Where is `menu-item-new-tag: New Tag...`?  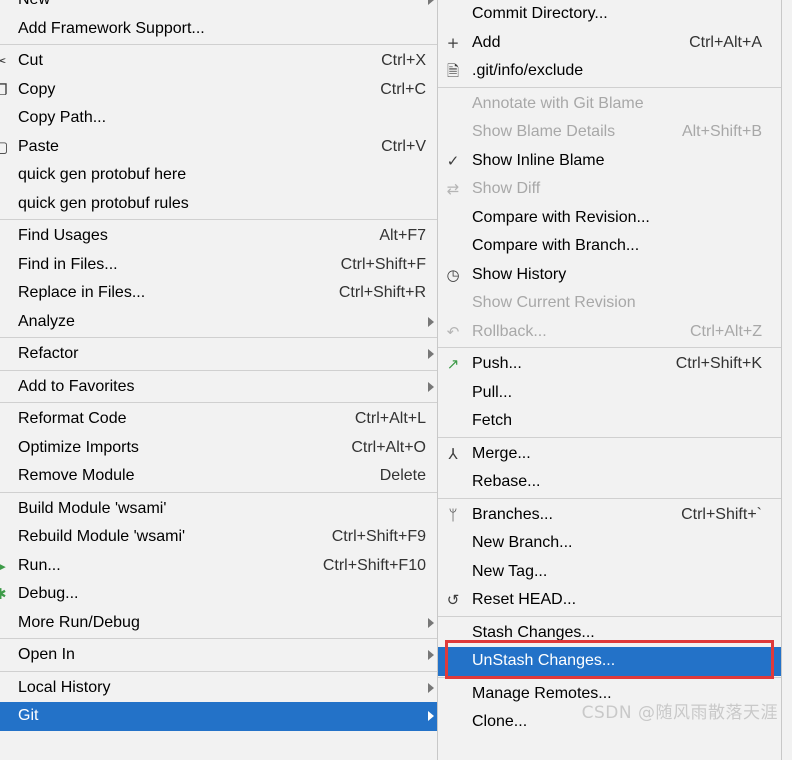 menu-item-new-tag: New Tag... is located at coordinates (609, 572).